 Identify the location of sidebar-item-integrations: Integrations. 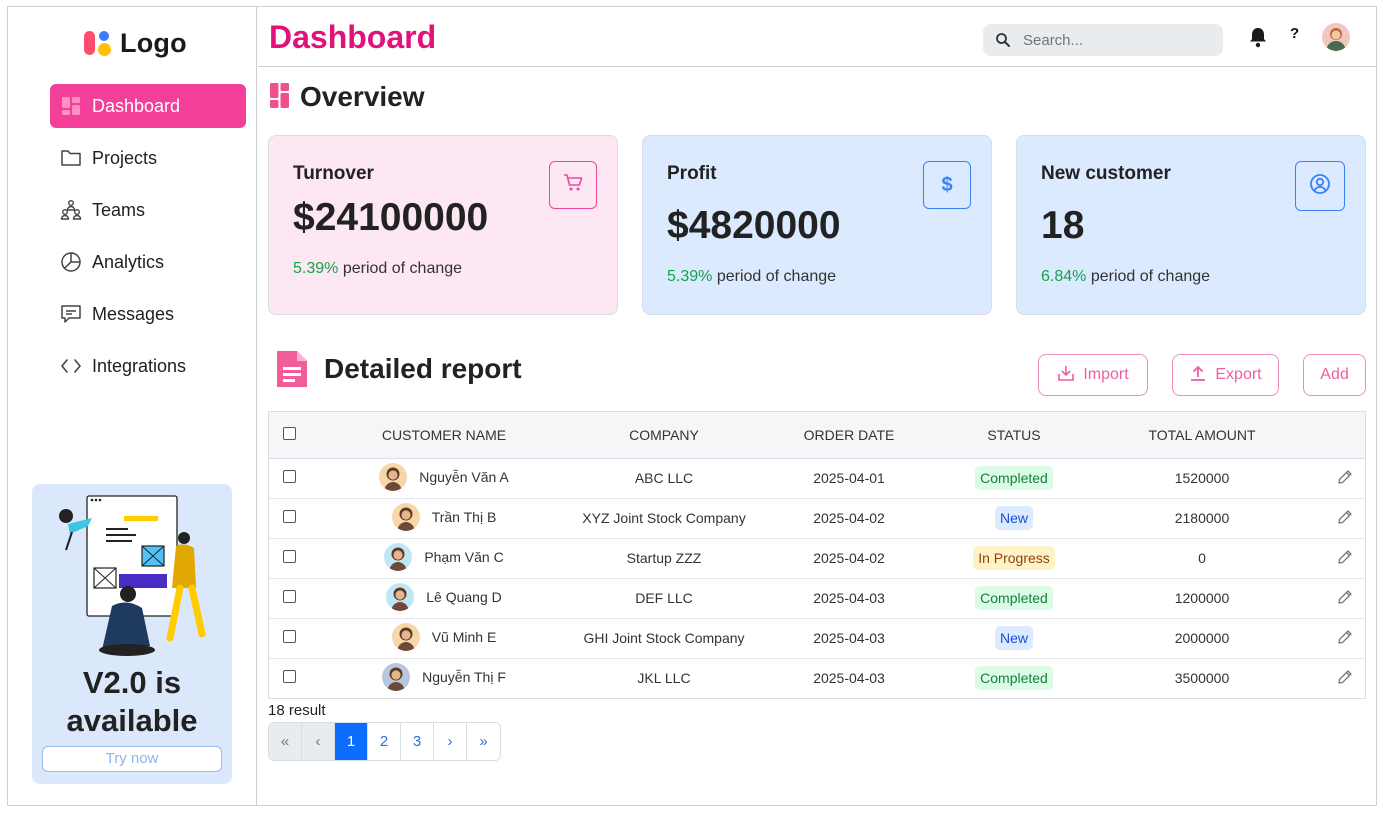
(148, 366).